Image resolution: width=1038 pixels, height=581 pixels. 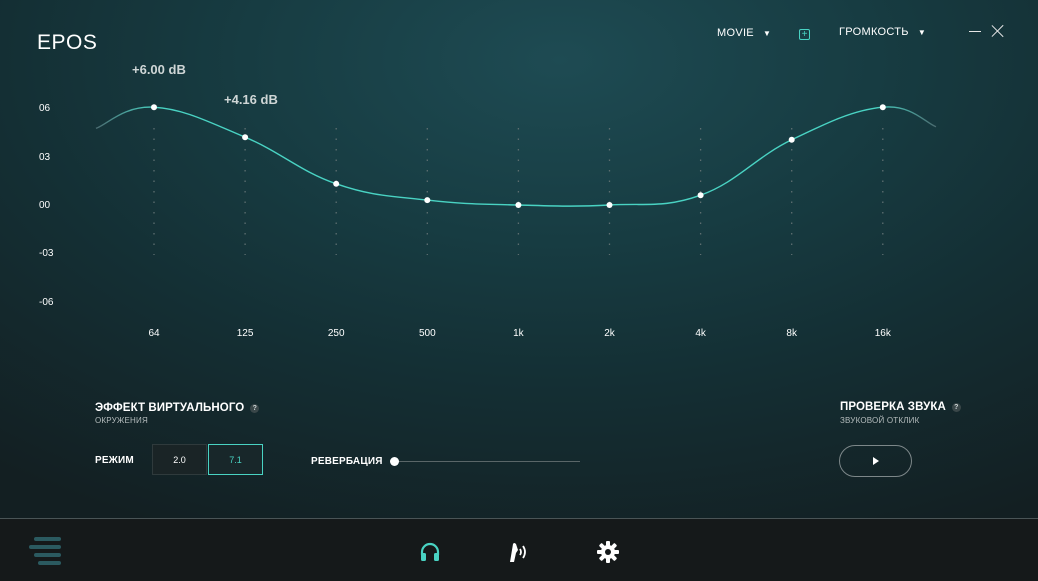 I want to click on reverb-label: РЕВЕРБАЦИЯ, so click(x=347, y=461).